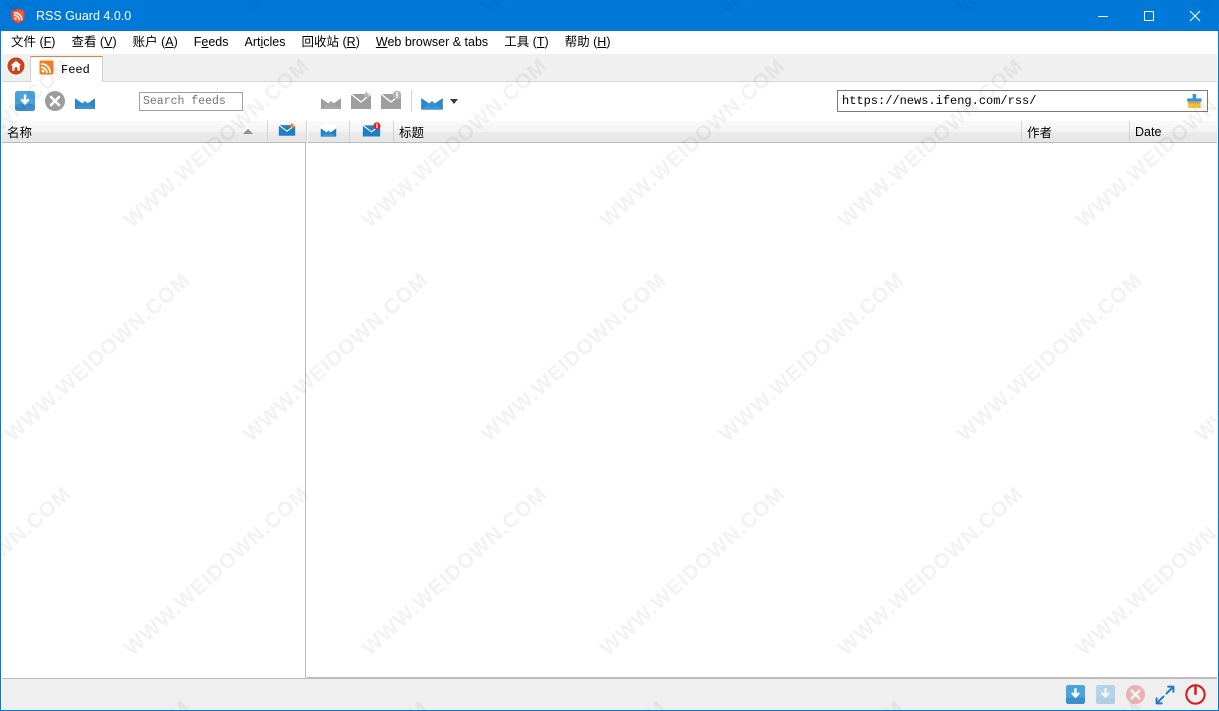 The height and width of the screenshot is (711, 1219). What do you see at coordinates (432, 43) in the screenshot?
I see `menu-web-browser-tabs: Web browser & tabs` at bounding box center [432, 43].